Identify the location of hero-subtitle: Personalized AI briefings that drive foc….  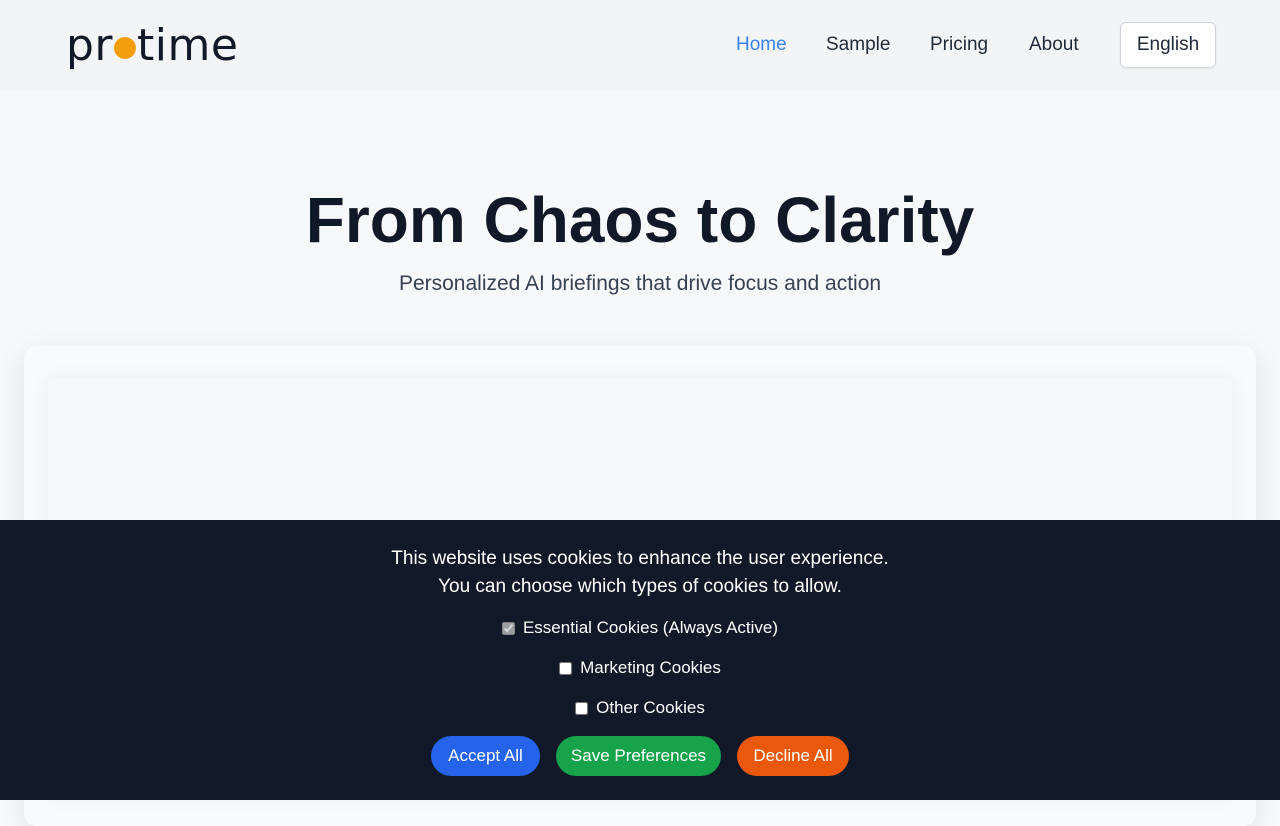
(640, 283).